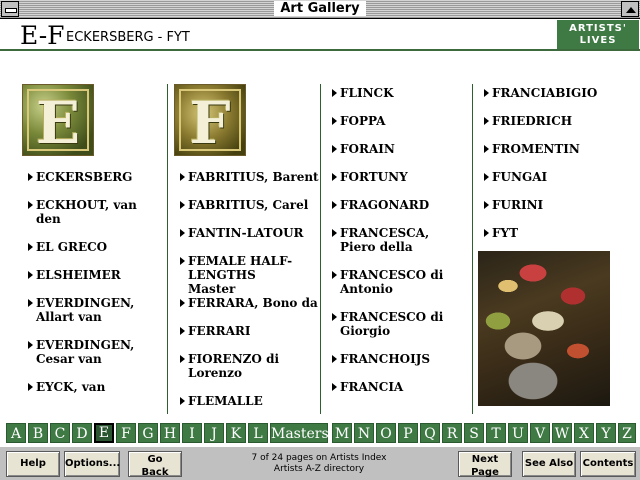 The image size is (640, 480). I want to click on status-line-1: 7 of 24 pages on Artists Index, so click(319, 458).